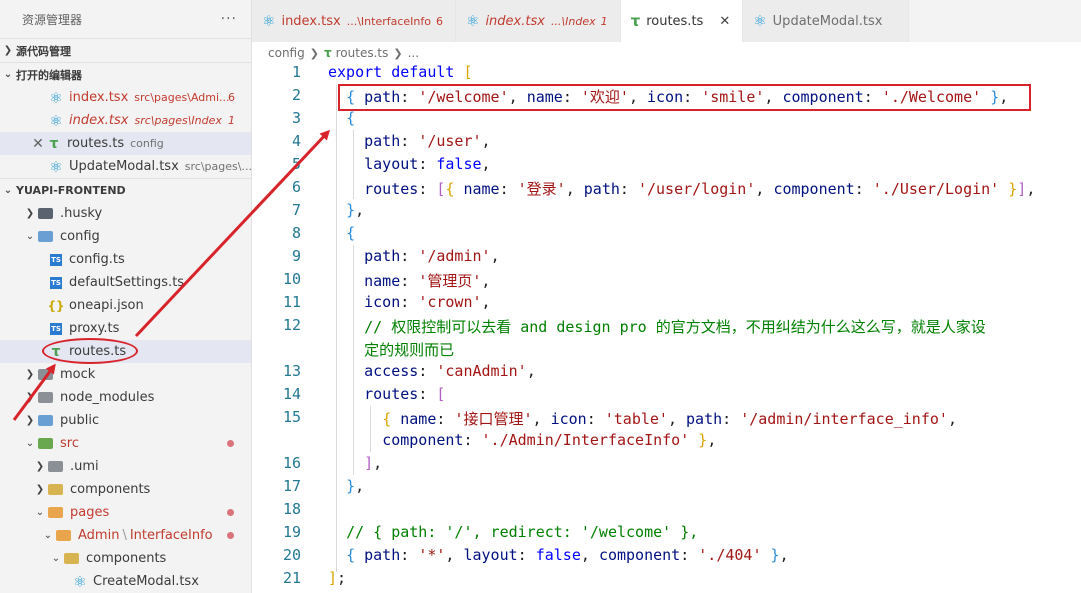  I want to click on tree-folder: ❯ .husky, so click(125, 213).